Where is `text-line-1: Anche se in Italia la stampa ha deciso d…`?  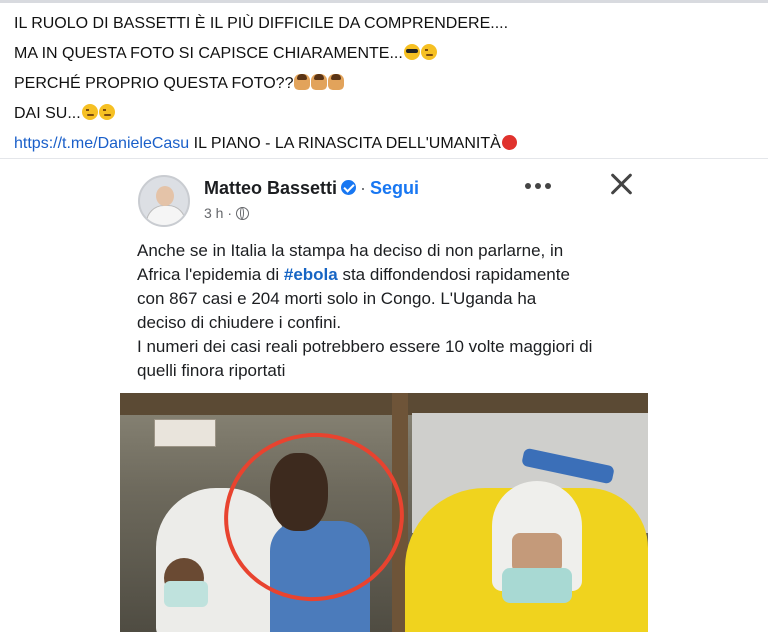
text-line-1: Anche se in Italia la stampa ha deciso d… is located at coordinates (350, 250).